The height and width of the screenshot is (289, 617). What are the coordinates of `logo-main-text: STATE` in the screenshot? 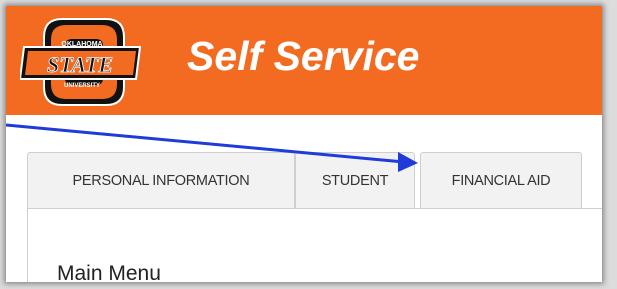 It's located at (80, 64).